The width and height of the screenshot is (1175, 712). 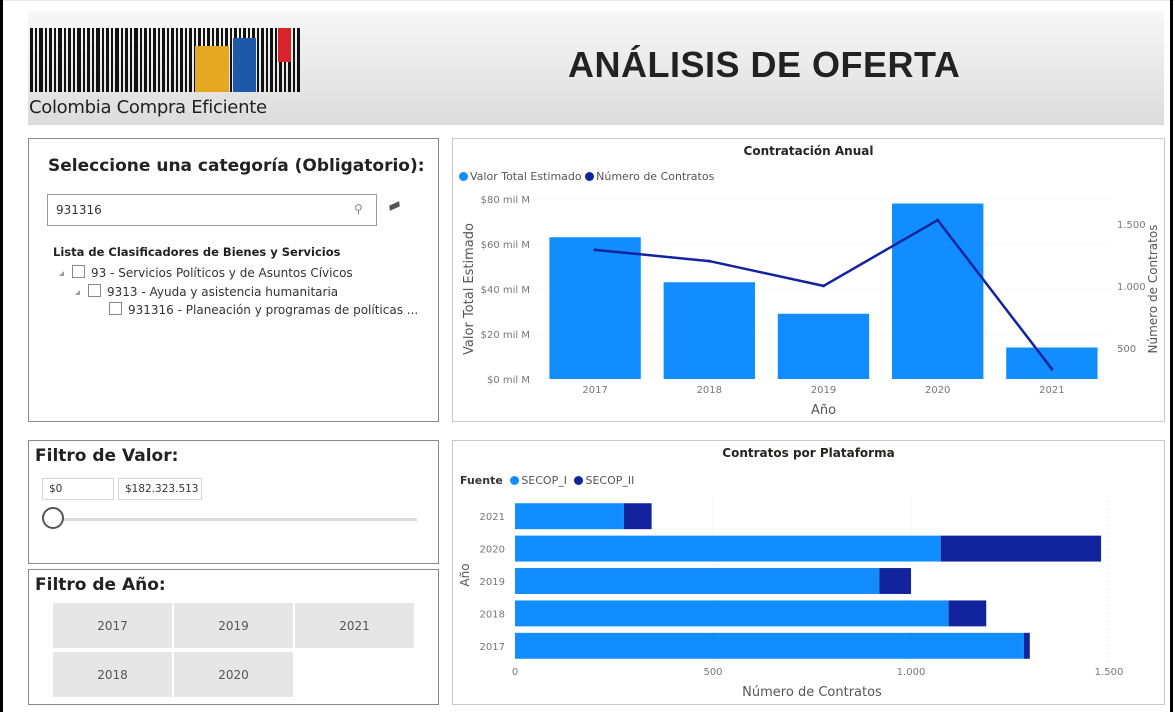 I want to click on y-axis-label: Valor Total Estimado, so click(x=469, y=289).